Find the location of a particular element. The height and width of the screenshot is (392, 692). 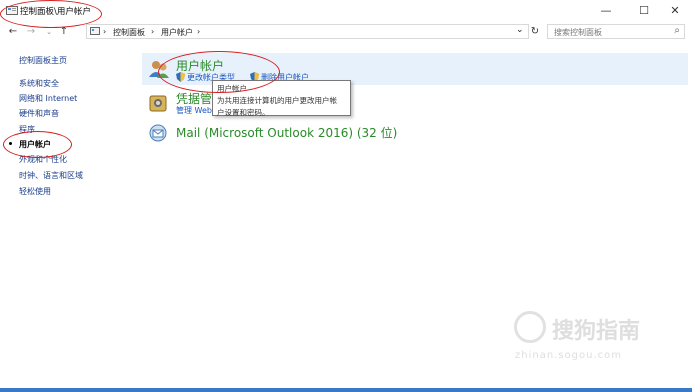

recent-locations-chevron-icon: ⌄ is located at coordinates (49, 32).